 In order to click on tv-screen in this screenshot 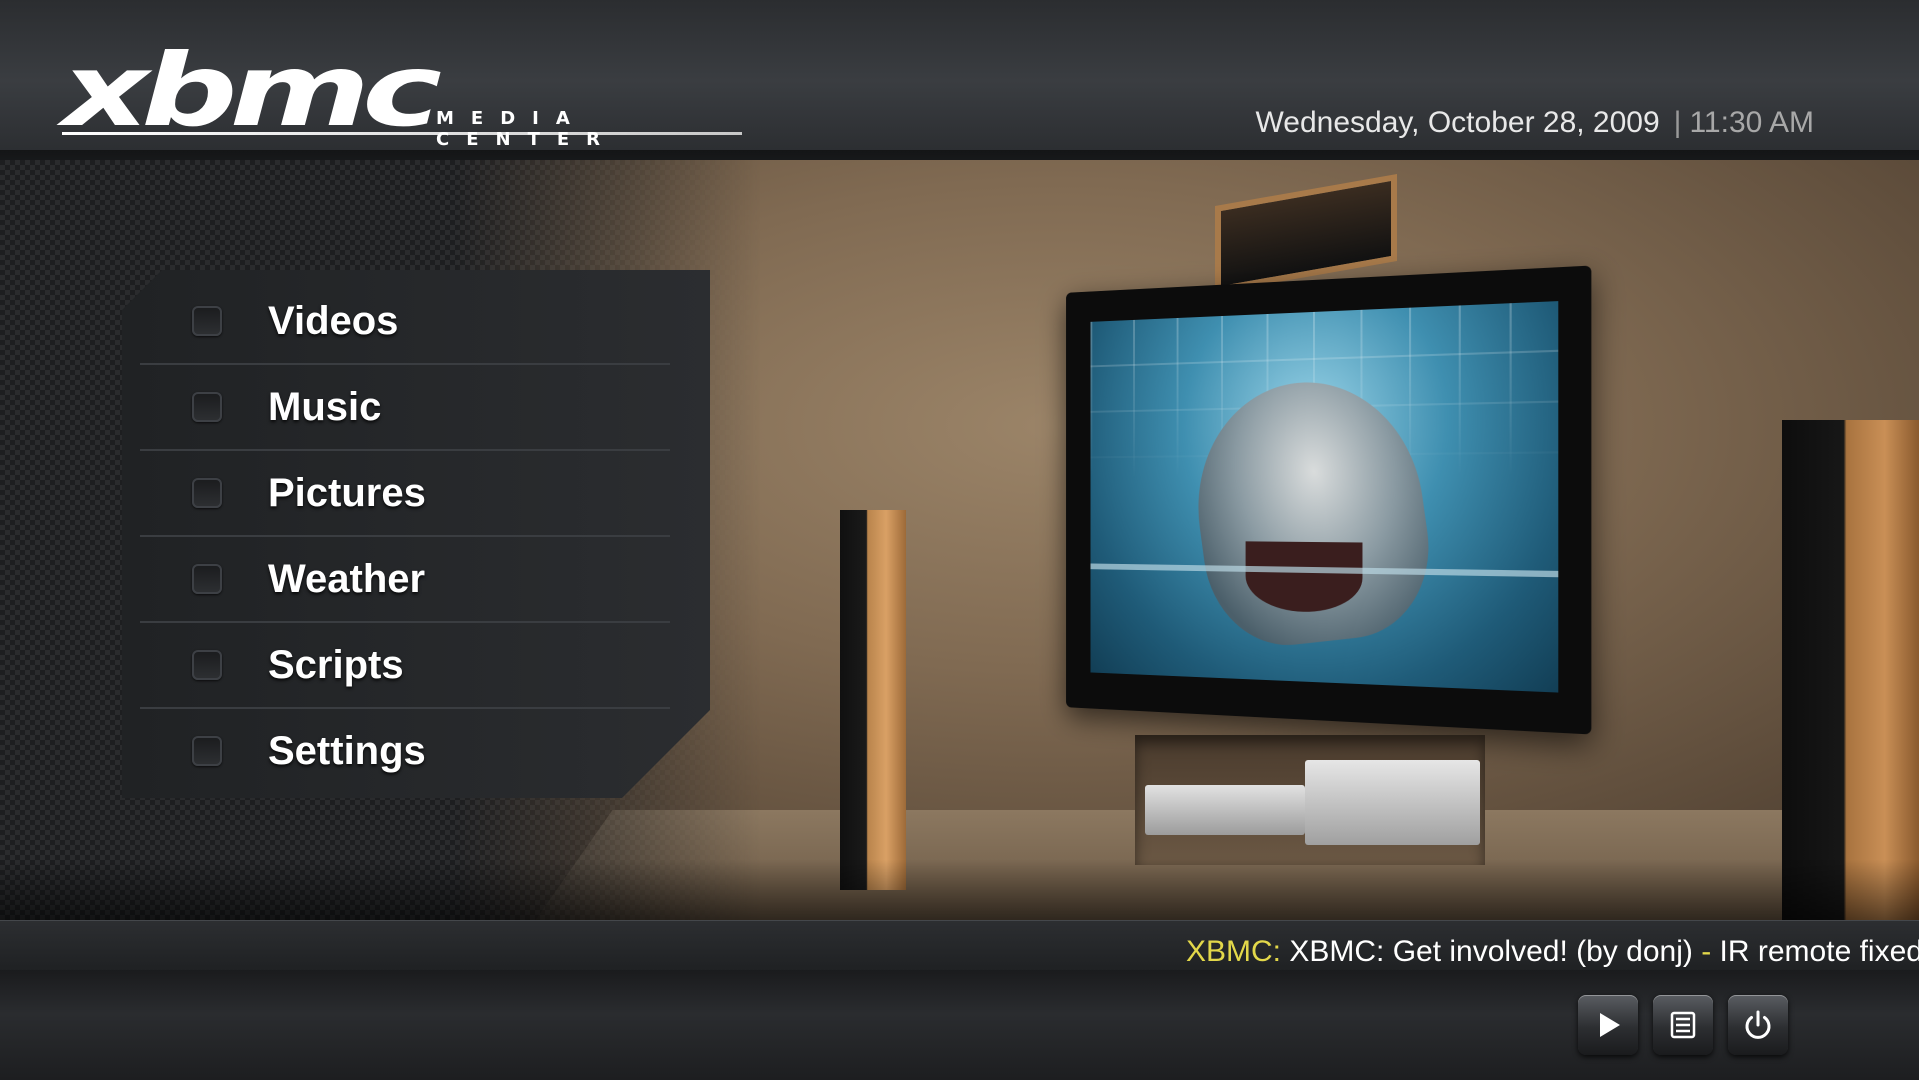, I will do `click(1324, 497)`.